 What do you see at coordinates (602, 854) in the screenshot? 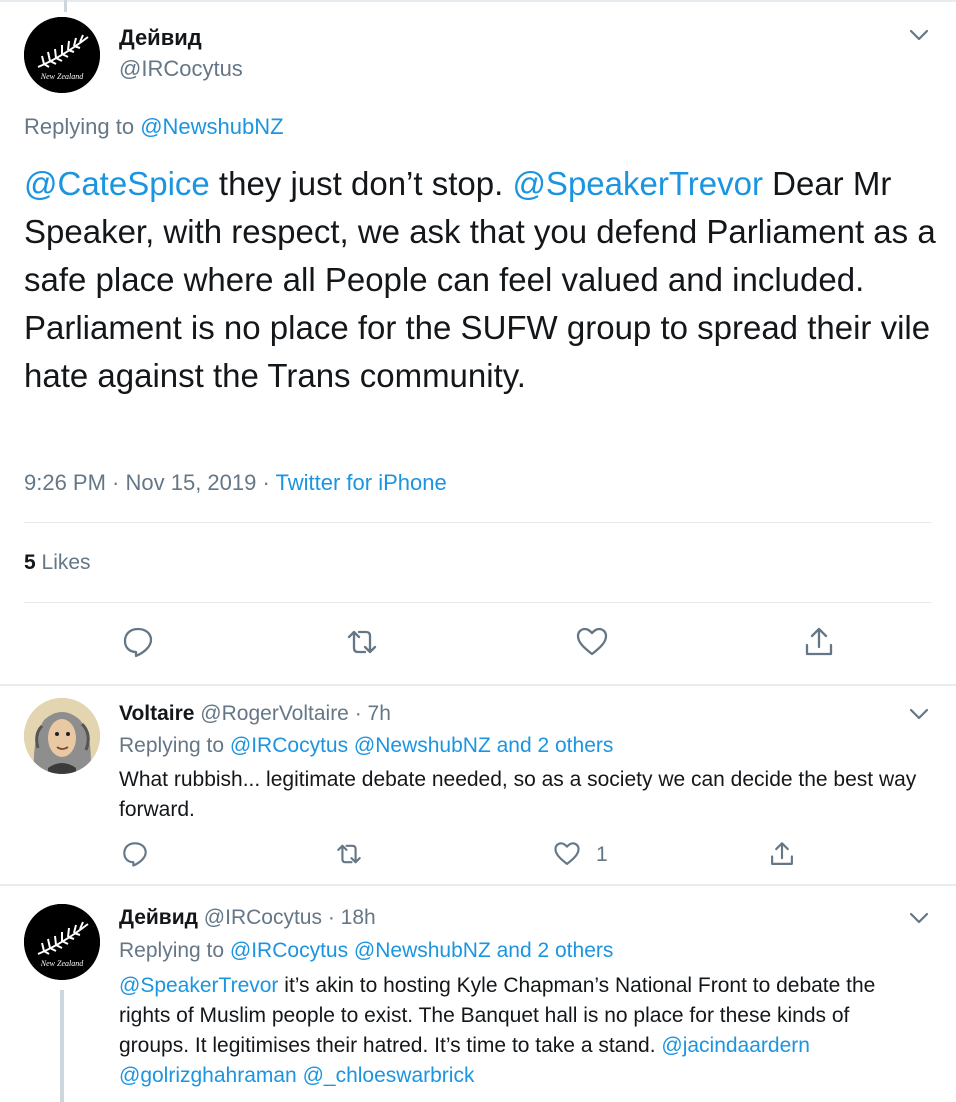
I see `like-count: 1` at bounding box center [602, 854].